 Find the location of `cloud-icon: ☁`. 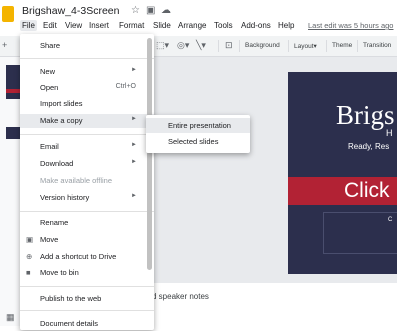

cloud-icon: ☁ is located at coordinates (166, 10).